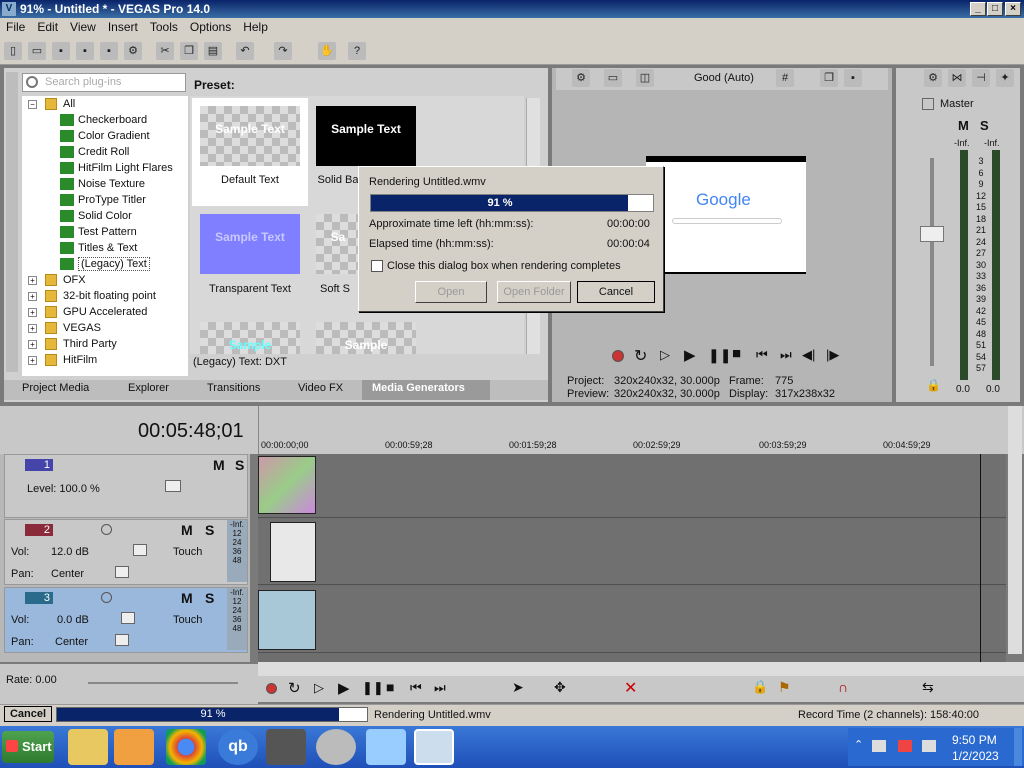  What do you see at coordinates (105, 265) in the screenshot?
I see `tree-item-legacy-text: (Legacy) Text` at bounding box center [105, 265].